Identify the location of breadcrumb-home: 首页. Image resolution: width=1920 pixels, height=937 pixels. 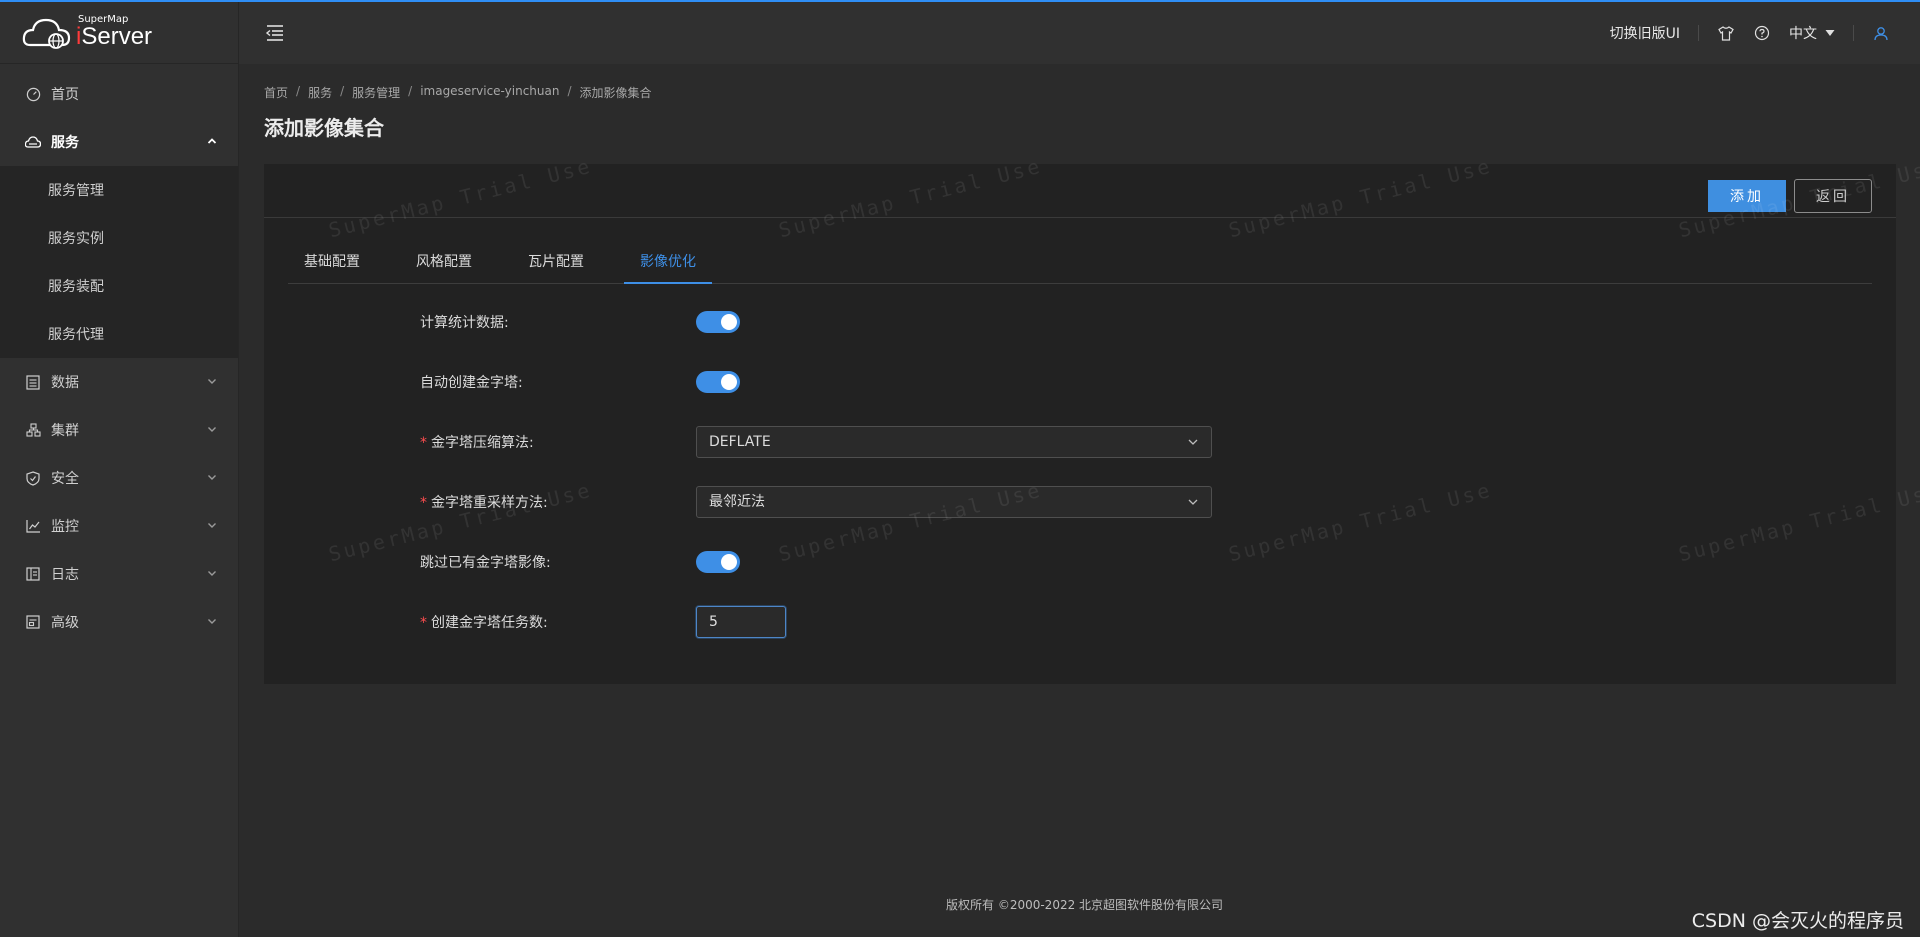
(276, 92).